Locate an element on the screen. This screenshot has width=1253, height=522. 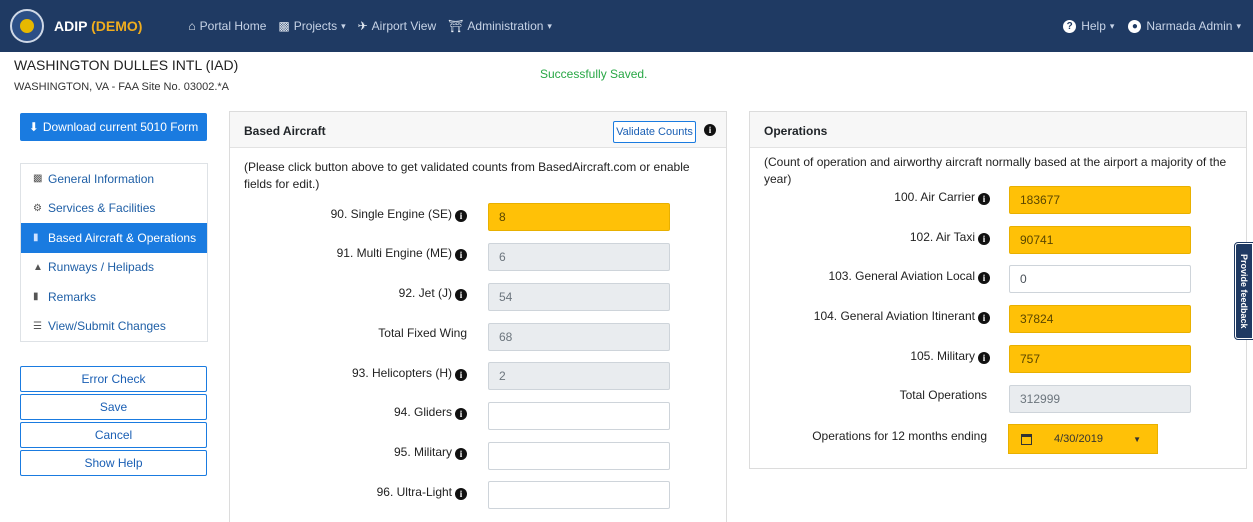
save-button: Save is located at coordinates (113, 407).